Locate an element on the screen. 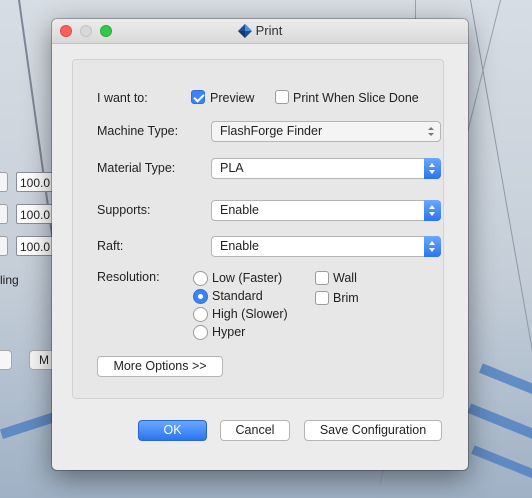 Image resolution: width=532 pixels, height=498 pixels. window-title-text: Print is located at coordinates (269, 30).